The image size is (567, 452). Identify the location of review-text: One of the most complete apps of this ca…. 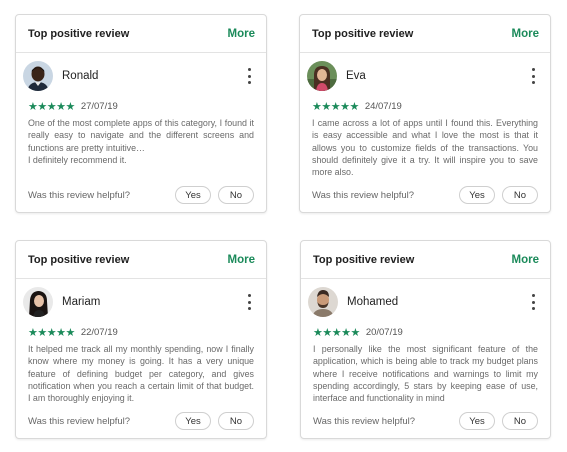
(141, 141).